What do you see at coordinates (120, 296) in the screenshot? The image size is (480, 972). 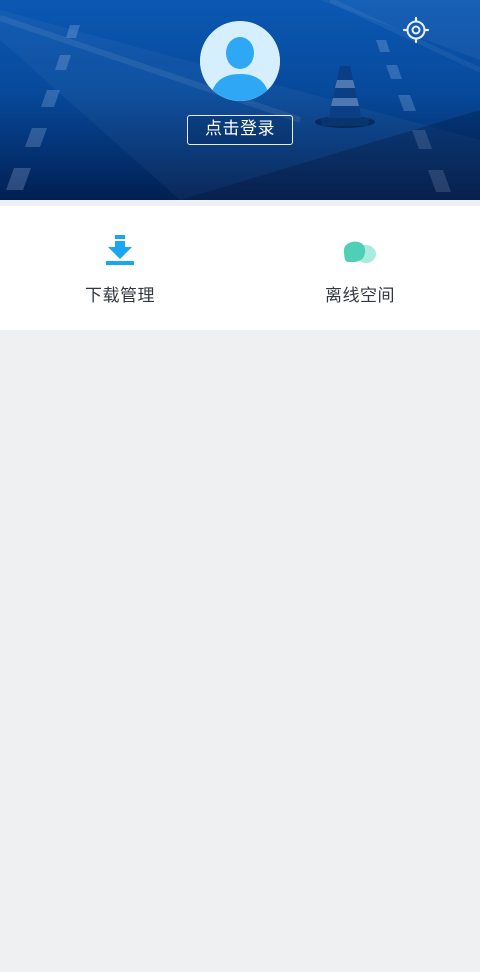 I see `download-manager-label: 下载管理` at bounding box center [120, 296].